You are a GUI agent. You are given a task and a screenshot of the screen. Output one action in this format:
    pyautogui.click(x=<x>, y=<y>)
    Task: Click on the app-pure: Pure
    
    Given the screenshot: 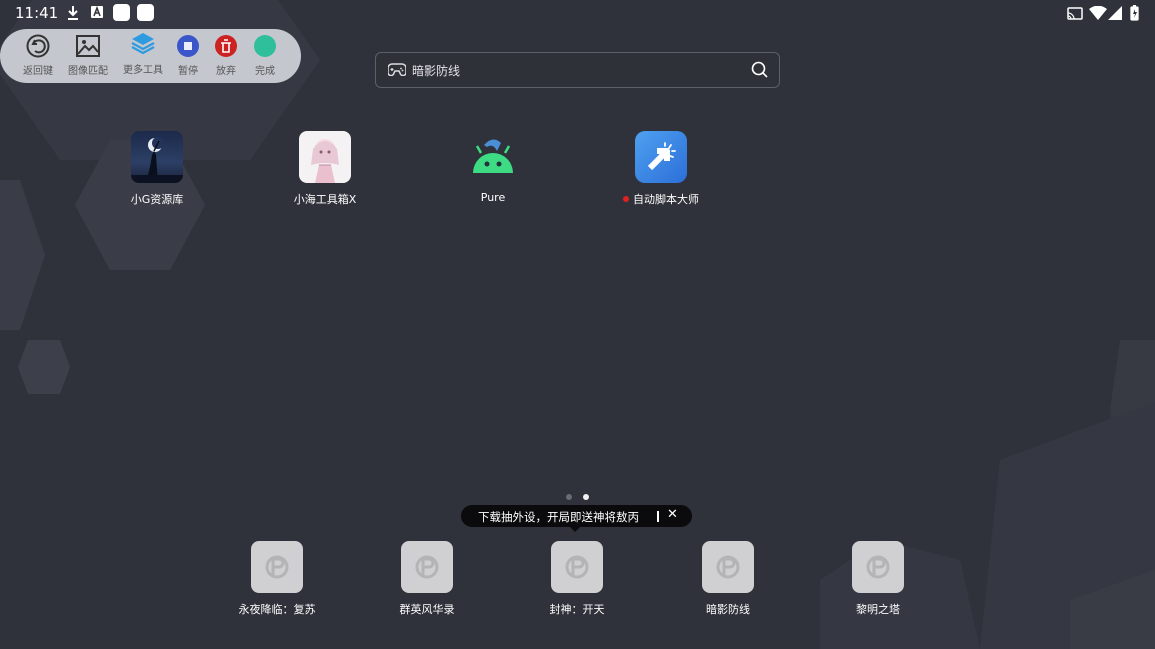 What is the action you would take?
    pyautogui.click(x=493, y=167)
    